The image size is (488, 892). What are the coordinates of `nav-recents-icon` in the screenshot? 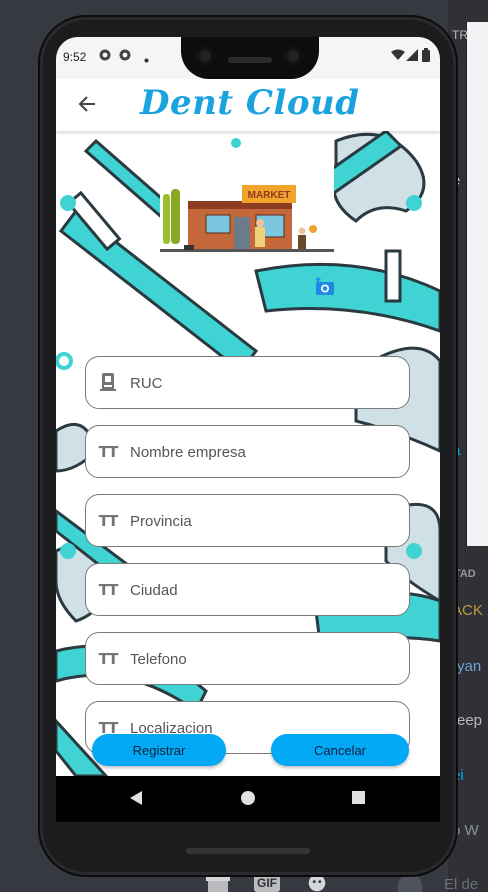 It's located at (358, 800).